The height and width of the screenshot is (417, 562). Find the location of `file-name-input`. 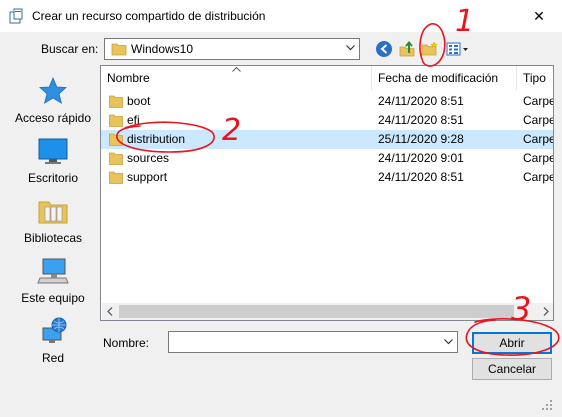

file-name-input is located at coordinates (313, 342).